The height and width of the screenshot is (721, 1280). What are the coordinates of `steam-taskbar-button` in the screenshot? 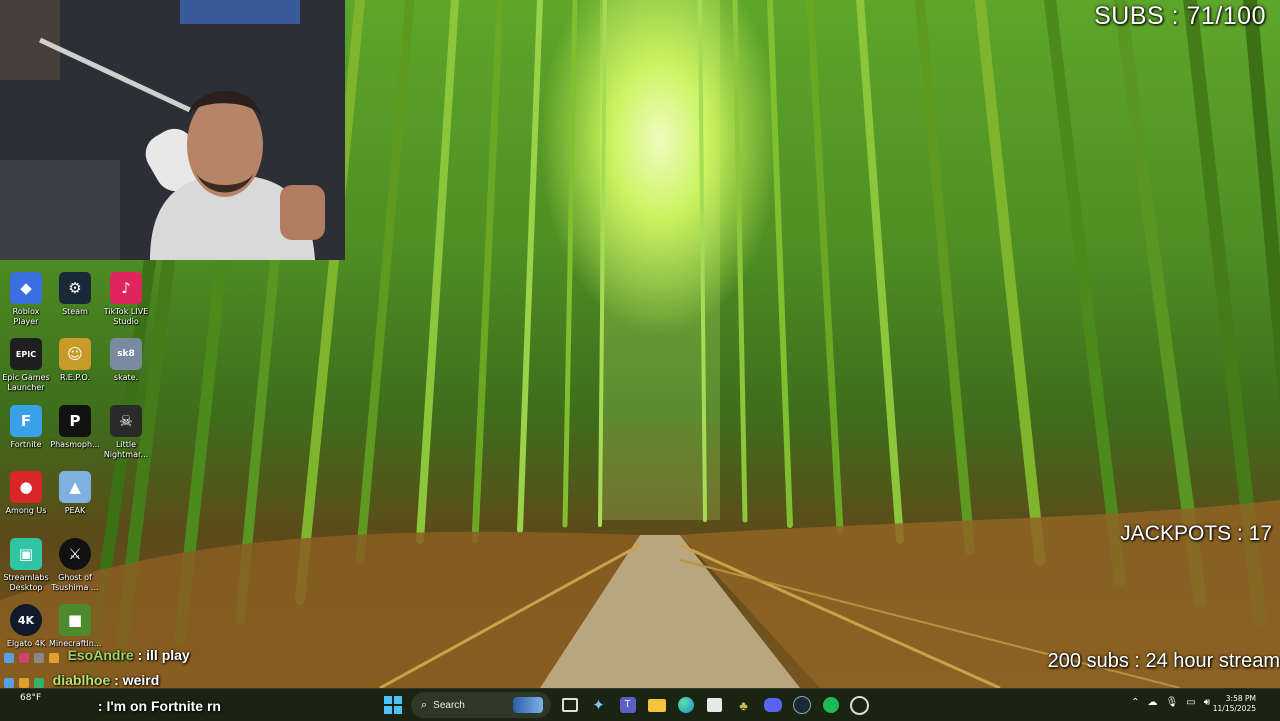 It's located at (802, 705).